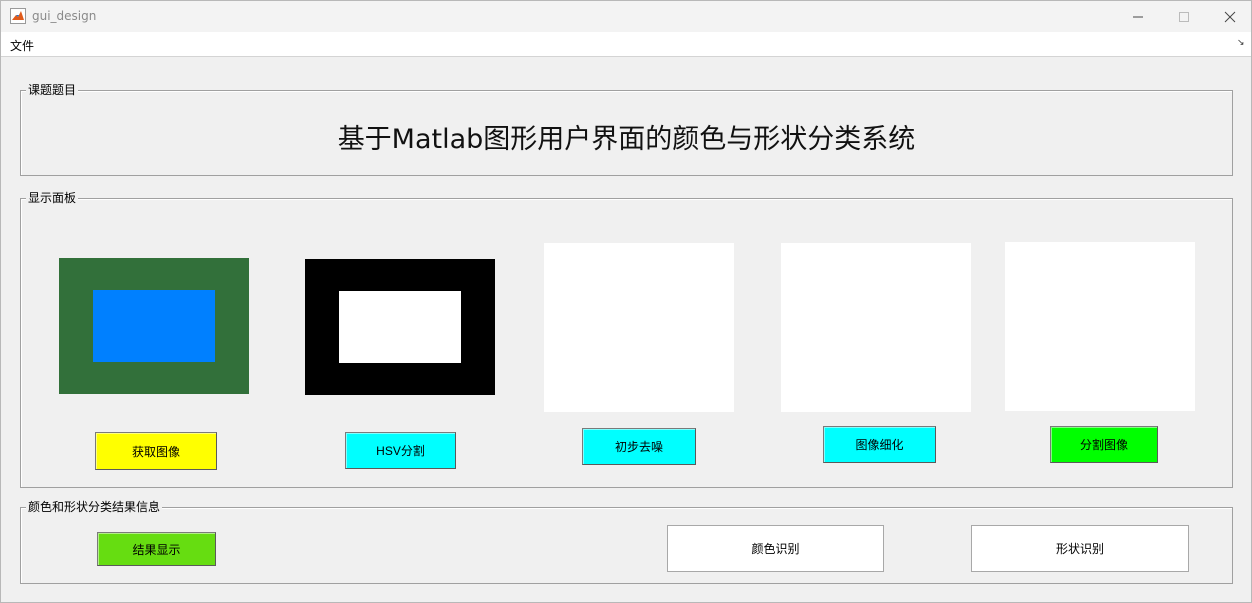  Describe the element at coordinates (52, 90) in the screenshot. I see `topic-panel-label: 课题题目` at that location.